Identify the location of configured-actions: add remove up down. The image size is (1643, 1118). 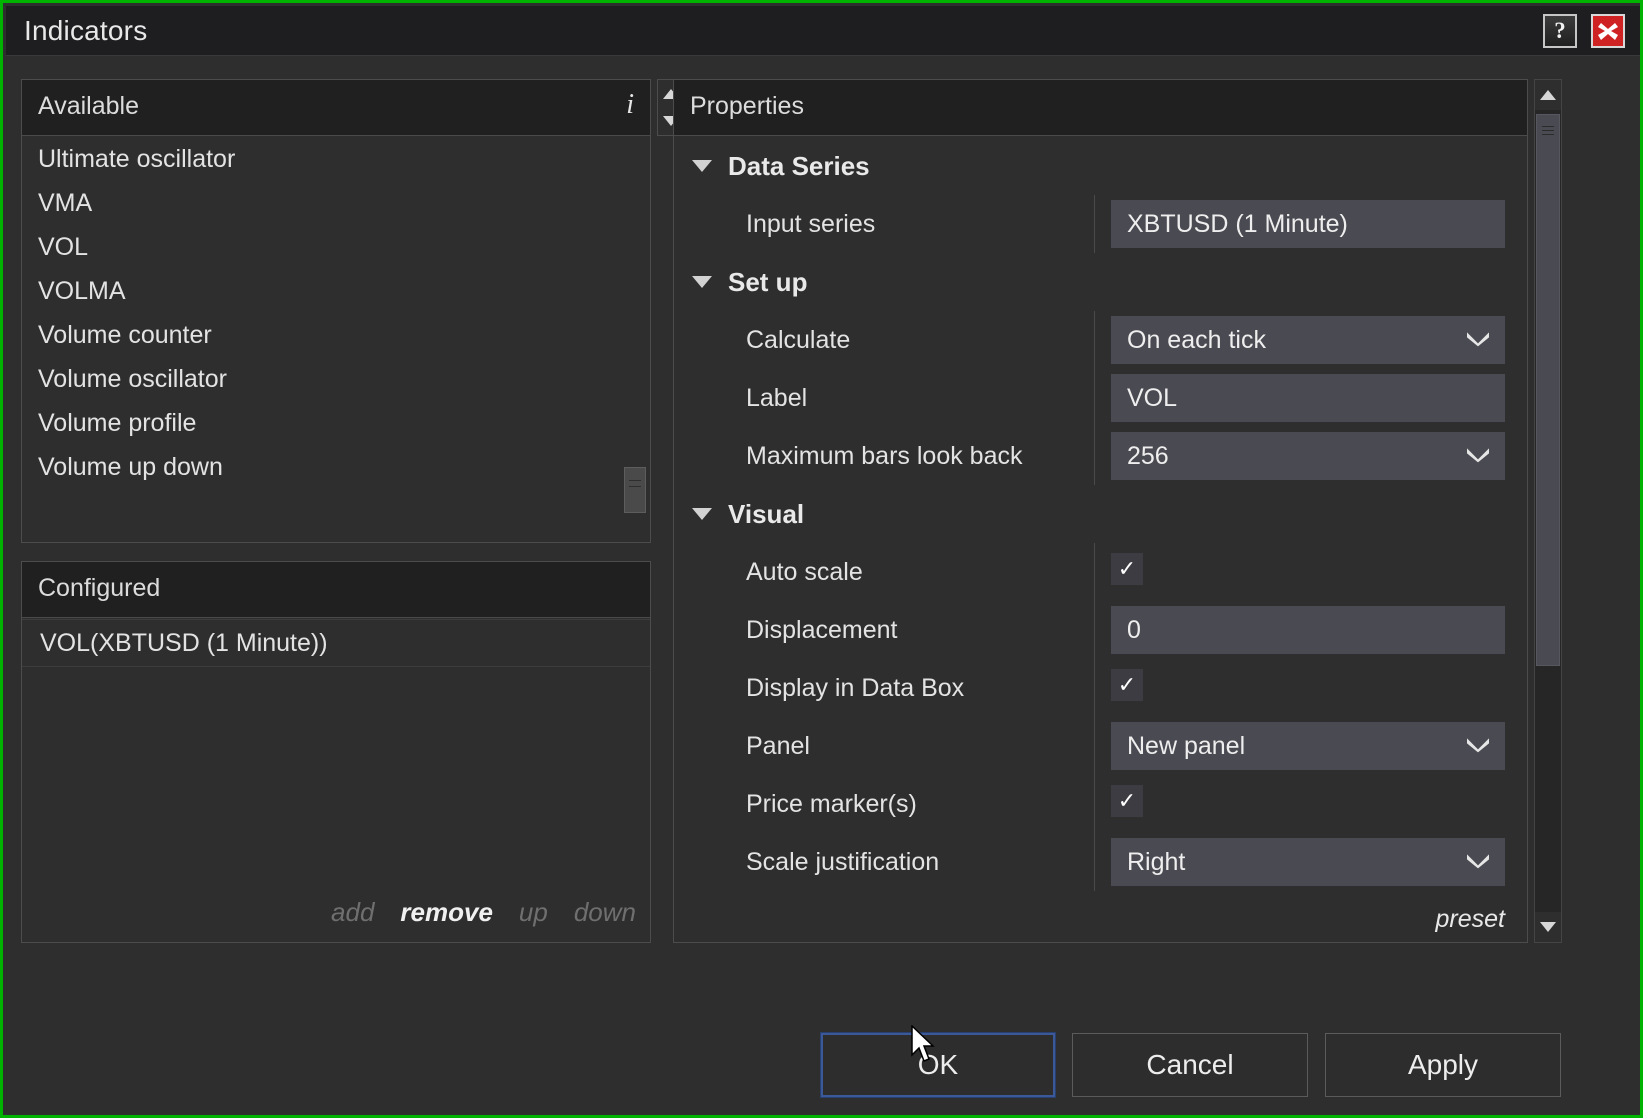
(483, 912).